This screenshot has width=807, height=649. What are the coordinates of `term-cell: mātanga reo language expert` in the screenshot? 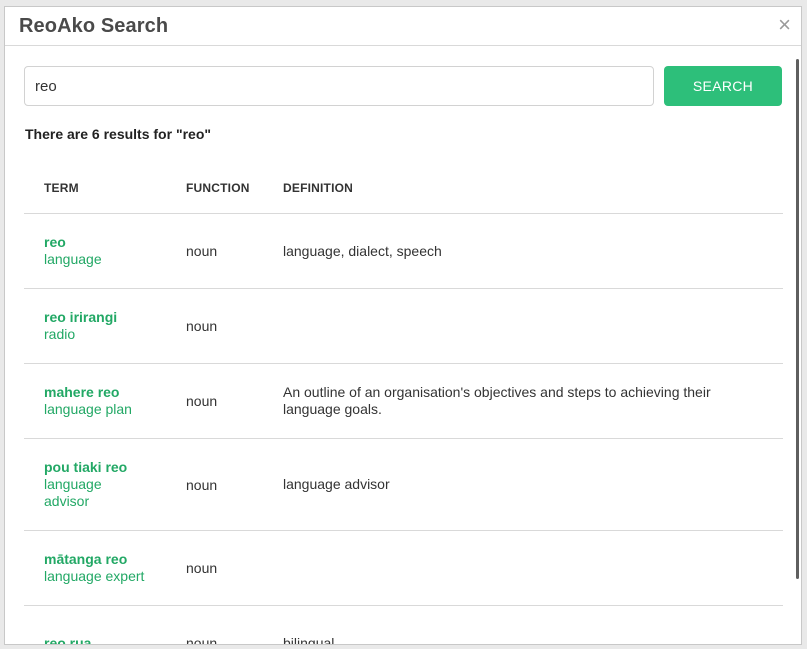 It's located at (95, 568).